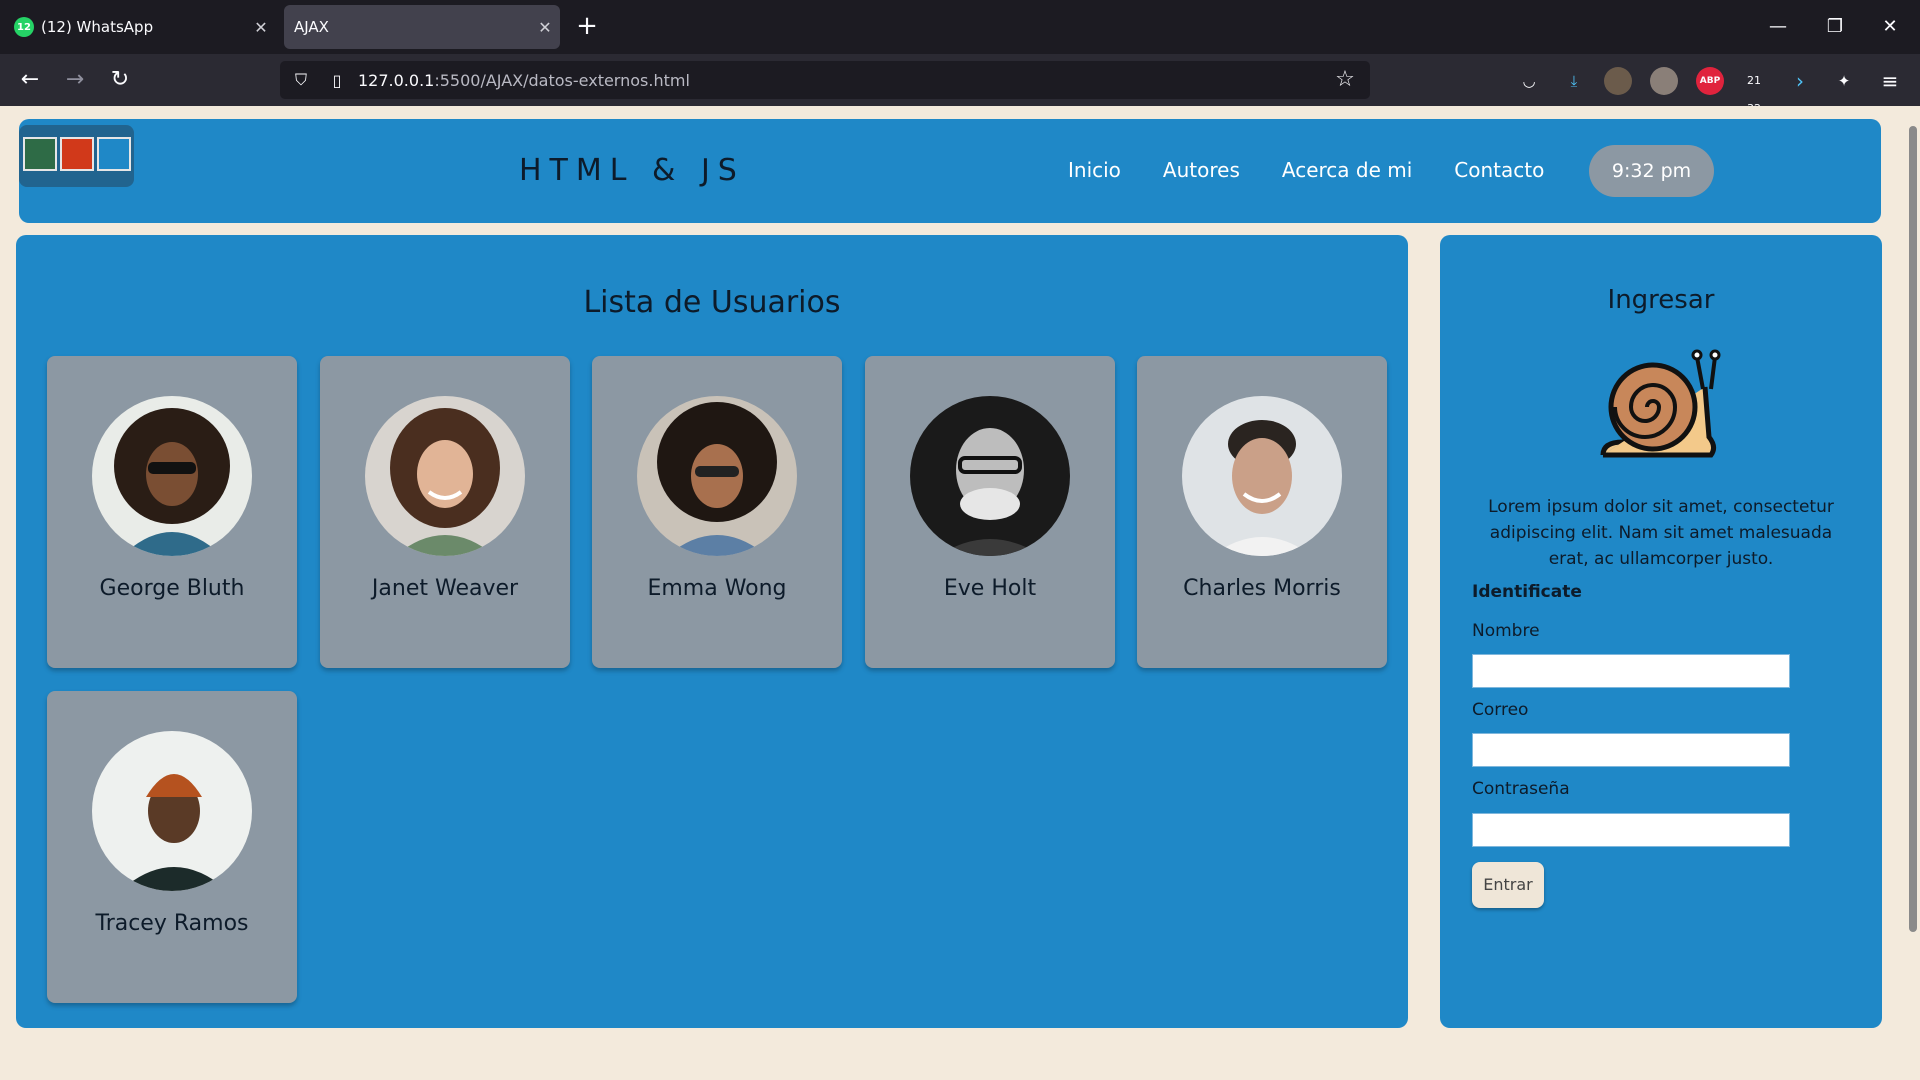  Describe the element at coordinates (301, 80) in the screenshot. I see `shield-icon: ⛉` at that location.